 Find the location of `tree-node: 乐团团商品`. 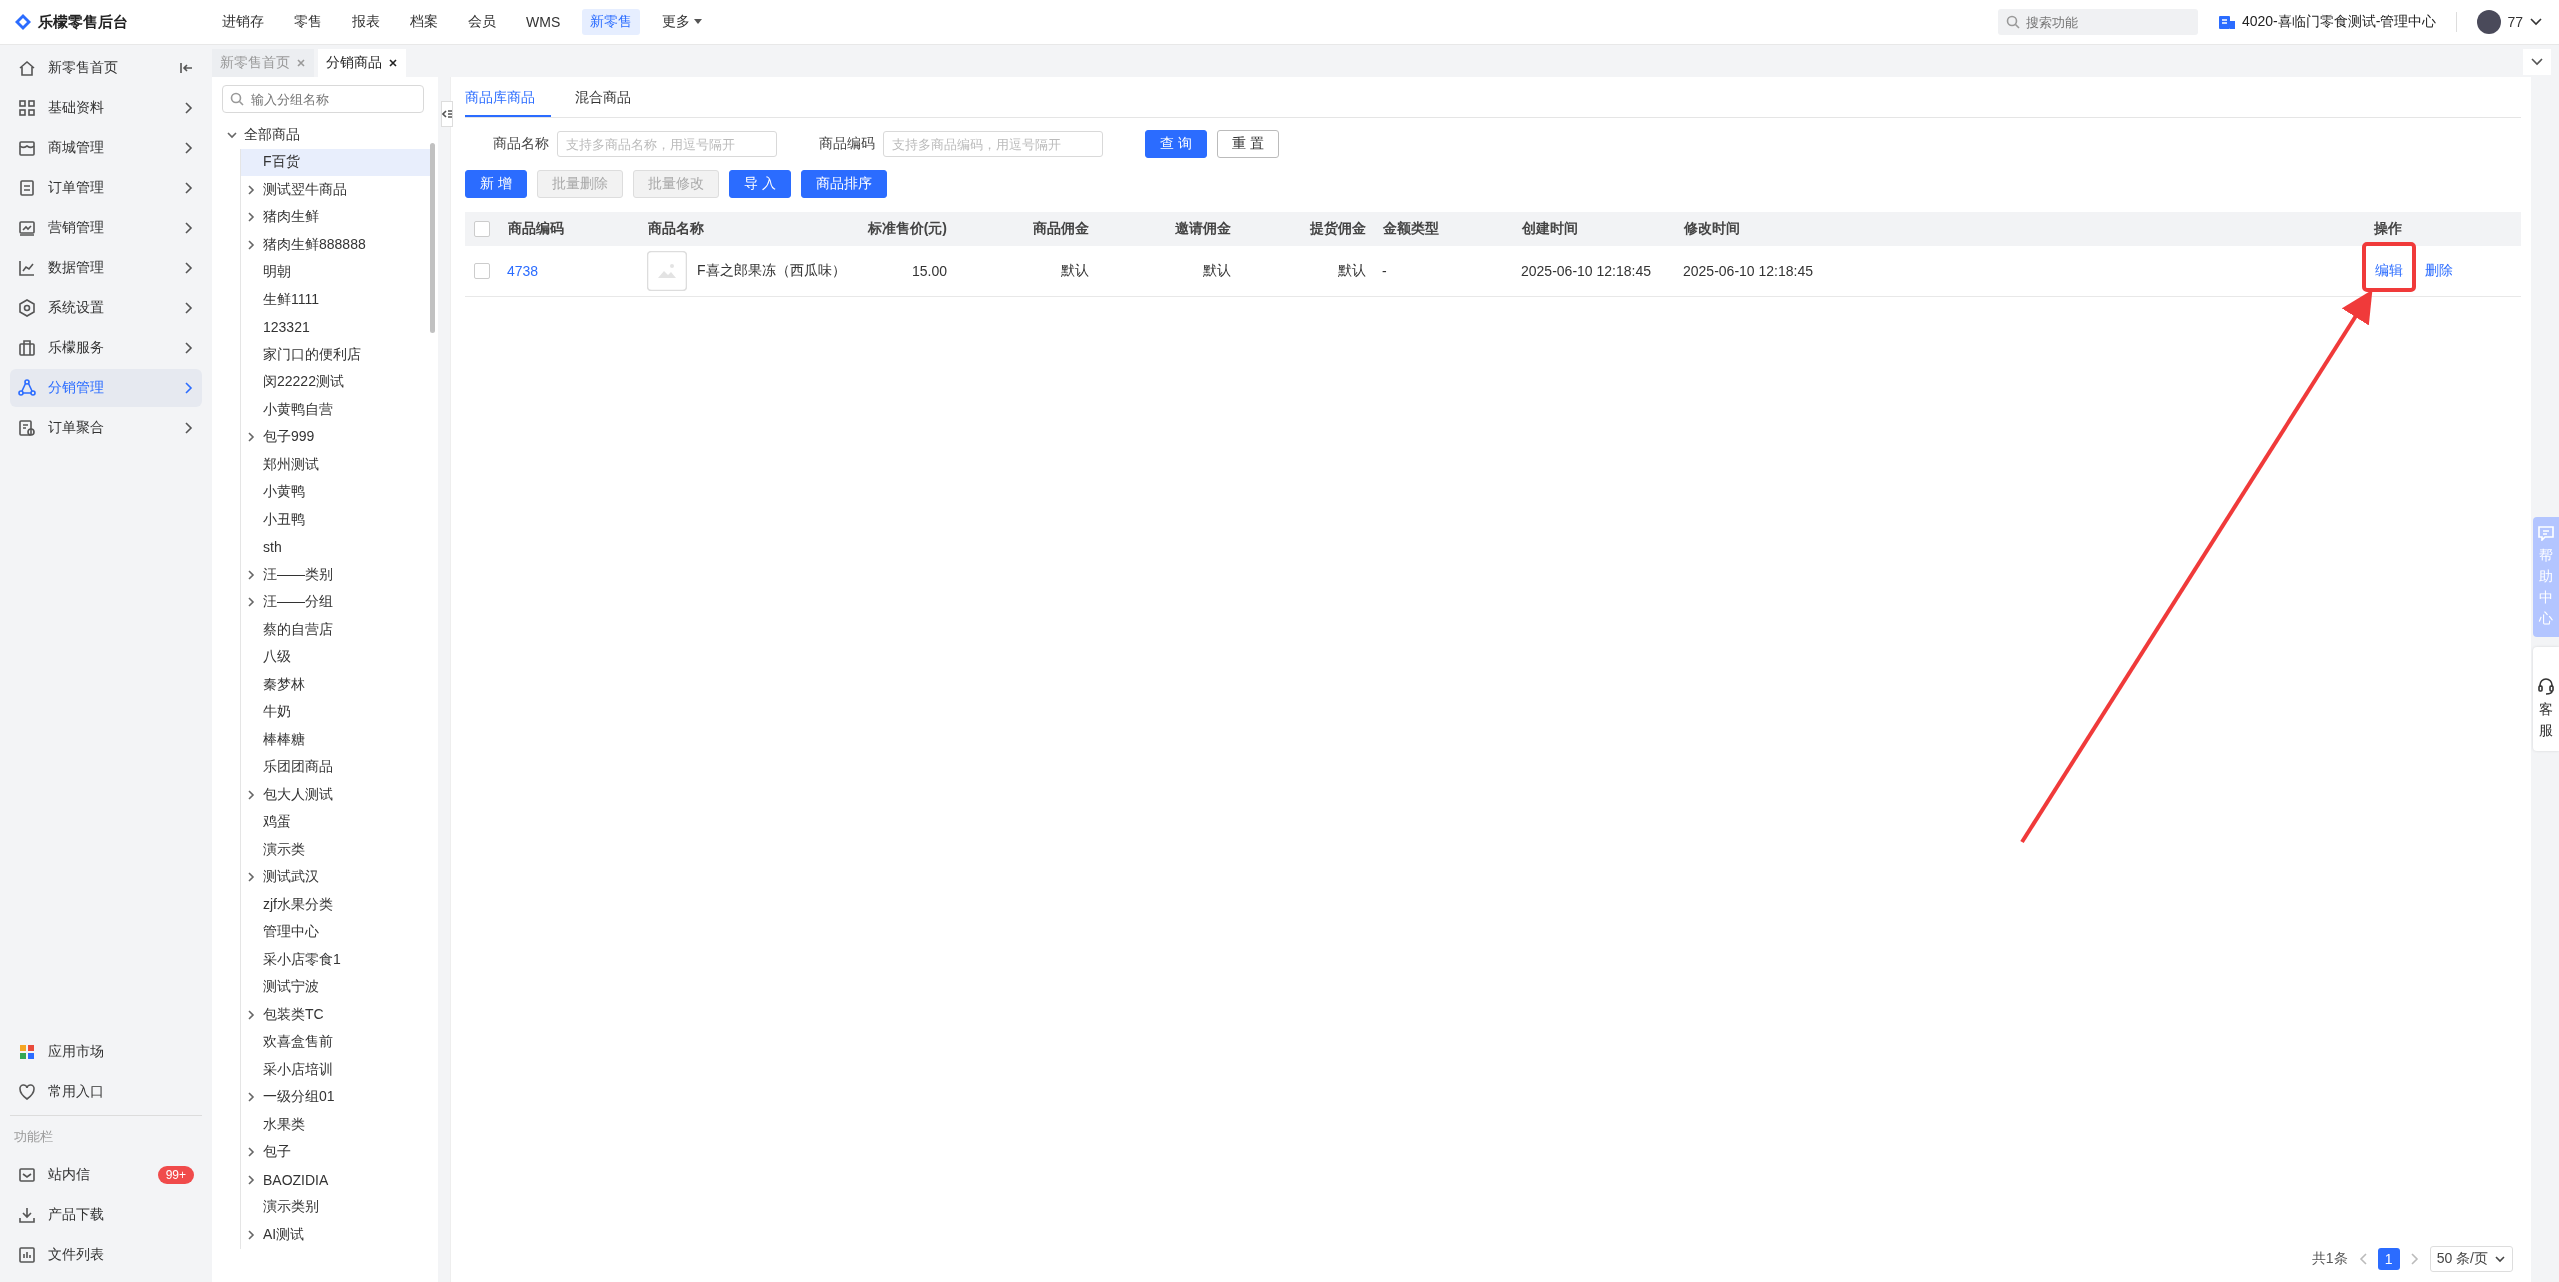

tree-node: 乐团团商品 is located at coordinates (336, 767).